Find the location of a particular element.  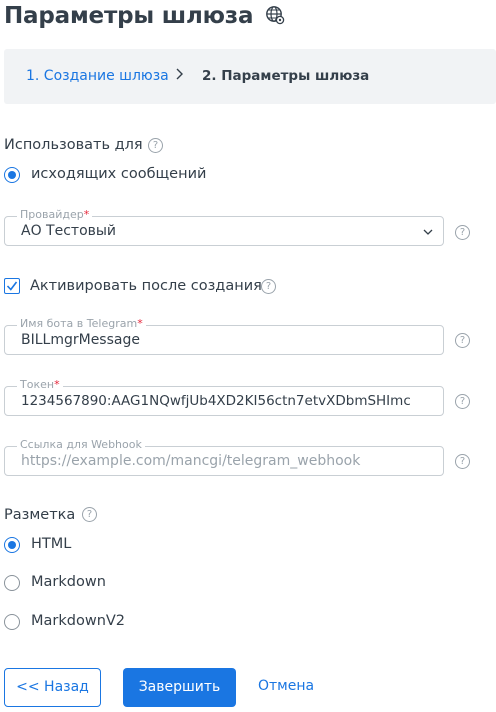

markup-radio-markdown is located at coordinates (12, 583).